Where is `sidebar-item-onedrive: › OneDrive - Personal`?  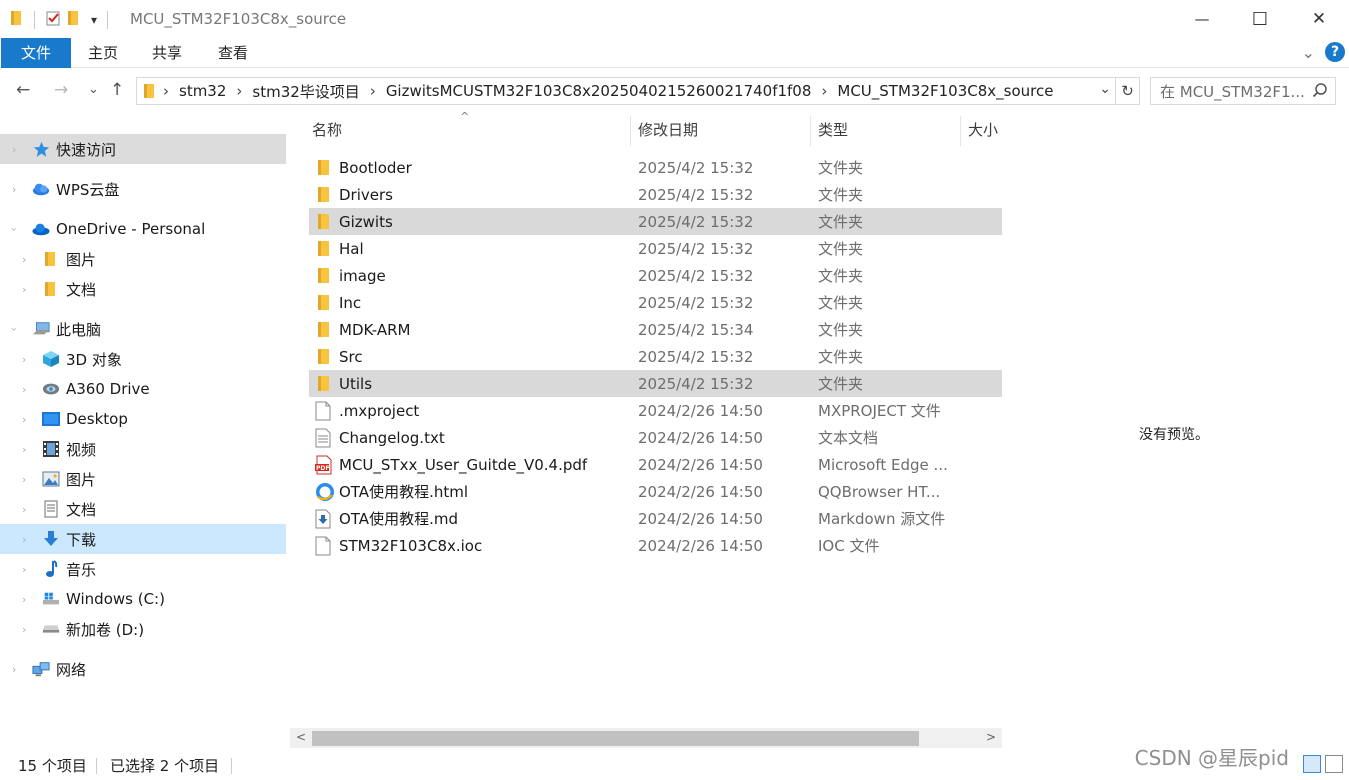
sidebar-item-onedrive: › OneDrive - Personal is located at coordinates (143, 229).